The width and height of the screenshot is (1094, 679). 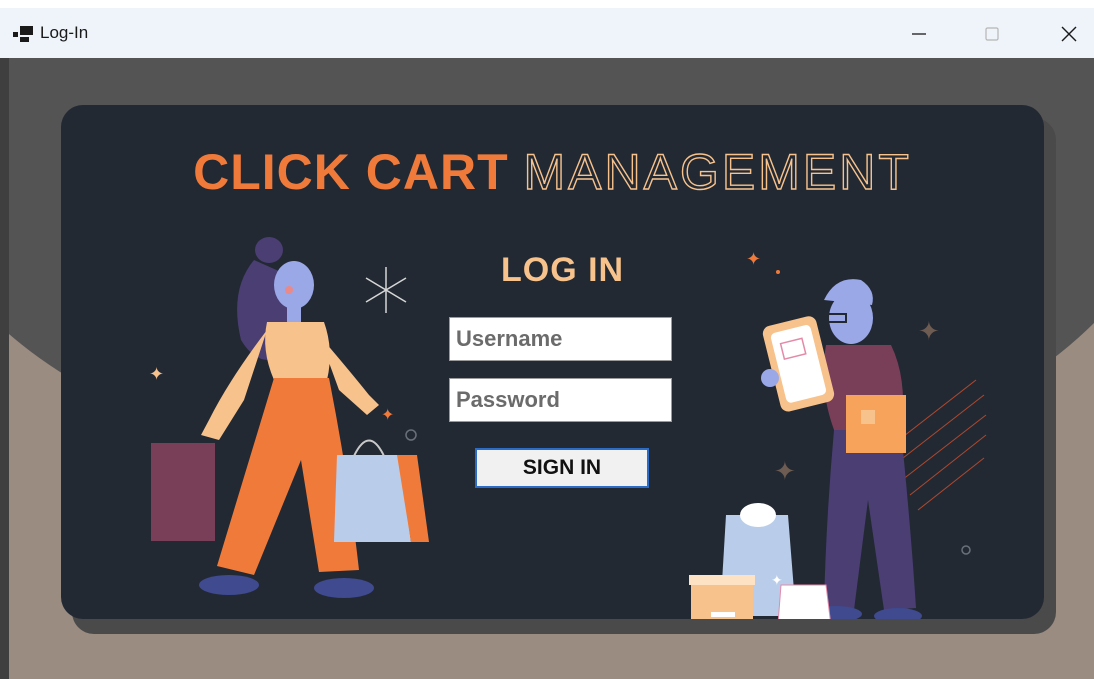 I want to click on sign-in-label: SIGN IN, so click(x=562, y=467).